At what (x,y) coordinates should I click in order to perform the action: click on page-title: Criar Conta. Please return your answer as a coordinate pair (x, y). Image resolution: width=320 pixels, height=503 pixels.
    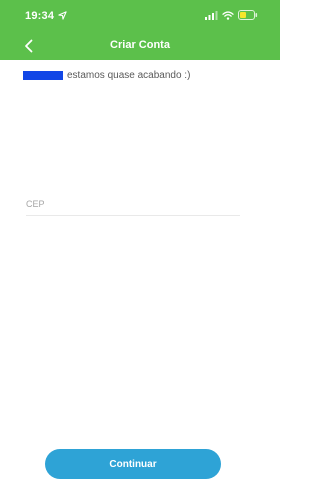
    Looking at the image, I should click on (140, 45).